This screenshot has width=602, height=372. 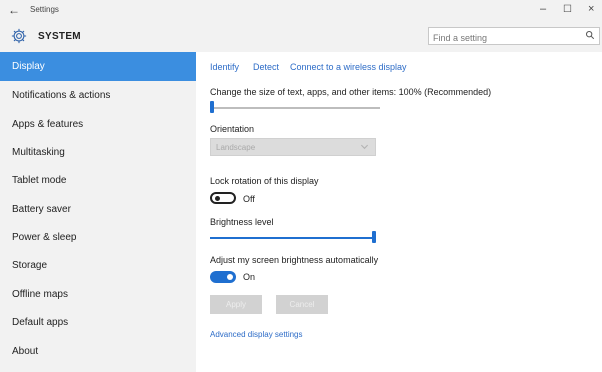 I want to click on page-title: SYSTEM, so click(x=59, y=36).